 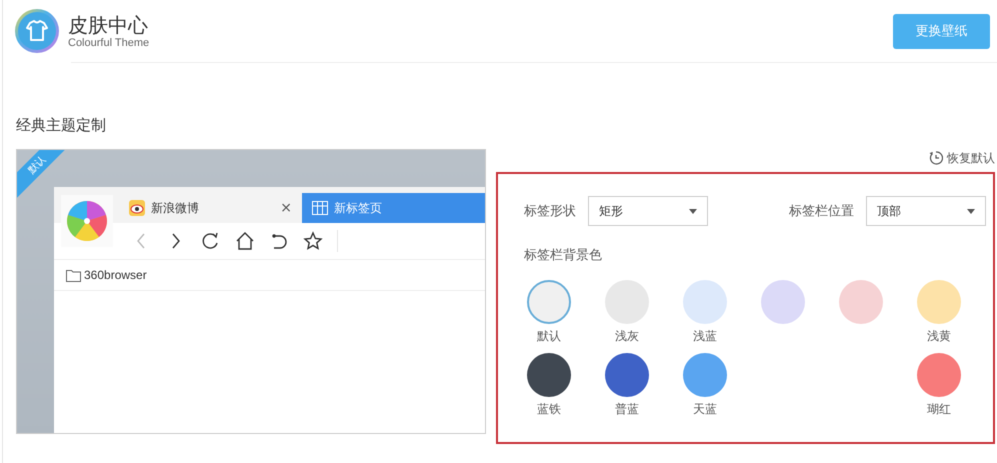 What do you see at coordinates (550, 211) in the screenshot?
I see `field-label: 标签形状` at bounding box center [550, 211].